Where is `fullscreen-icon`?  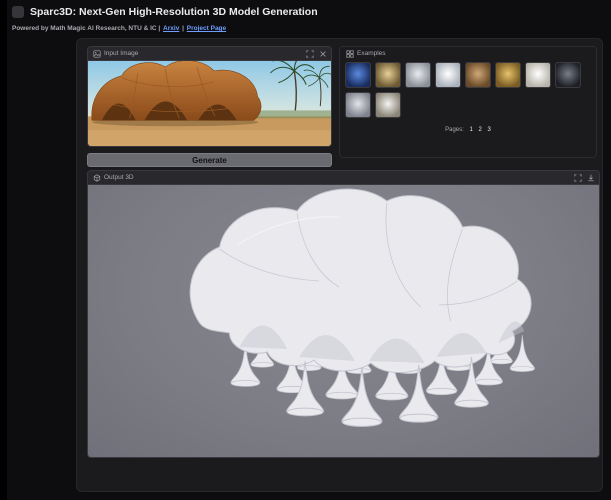
fullscreen-icon is located at coordinates (577, 177).